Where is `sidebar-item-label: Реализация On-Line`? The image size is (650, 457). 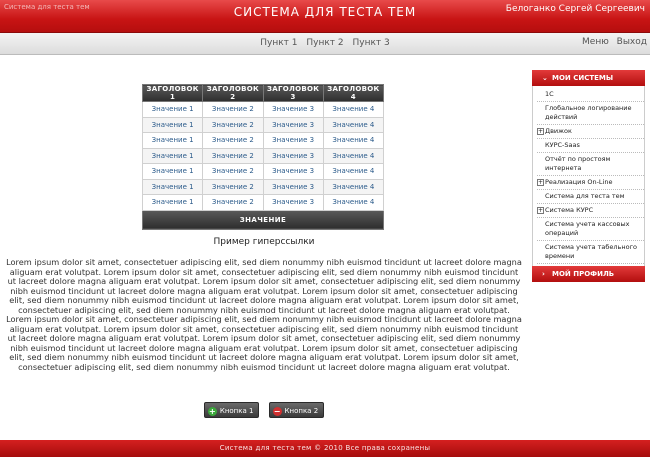
sidebar-item-label: Реализация On-Line is located at coordinates (579, 182).